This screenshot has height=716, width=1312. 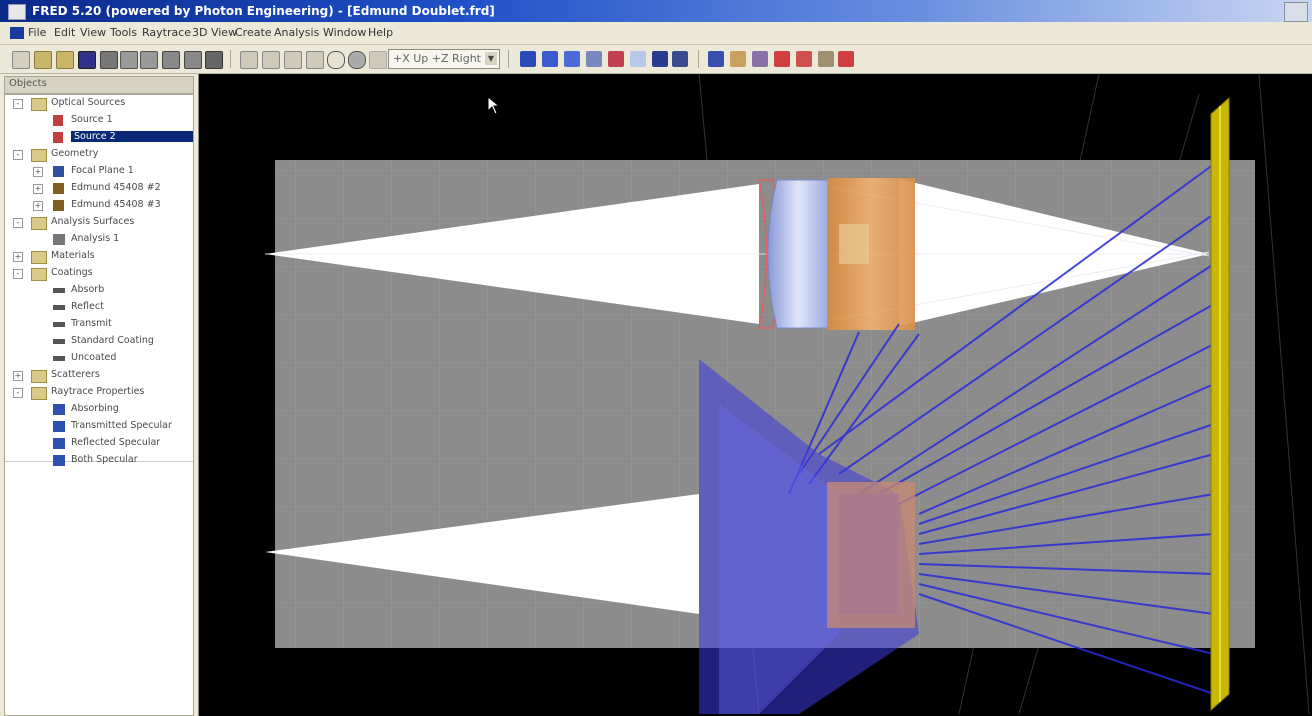 I want to click on menu-tools: Tools, so click(x=123, y=32).